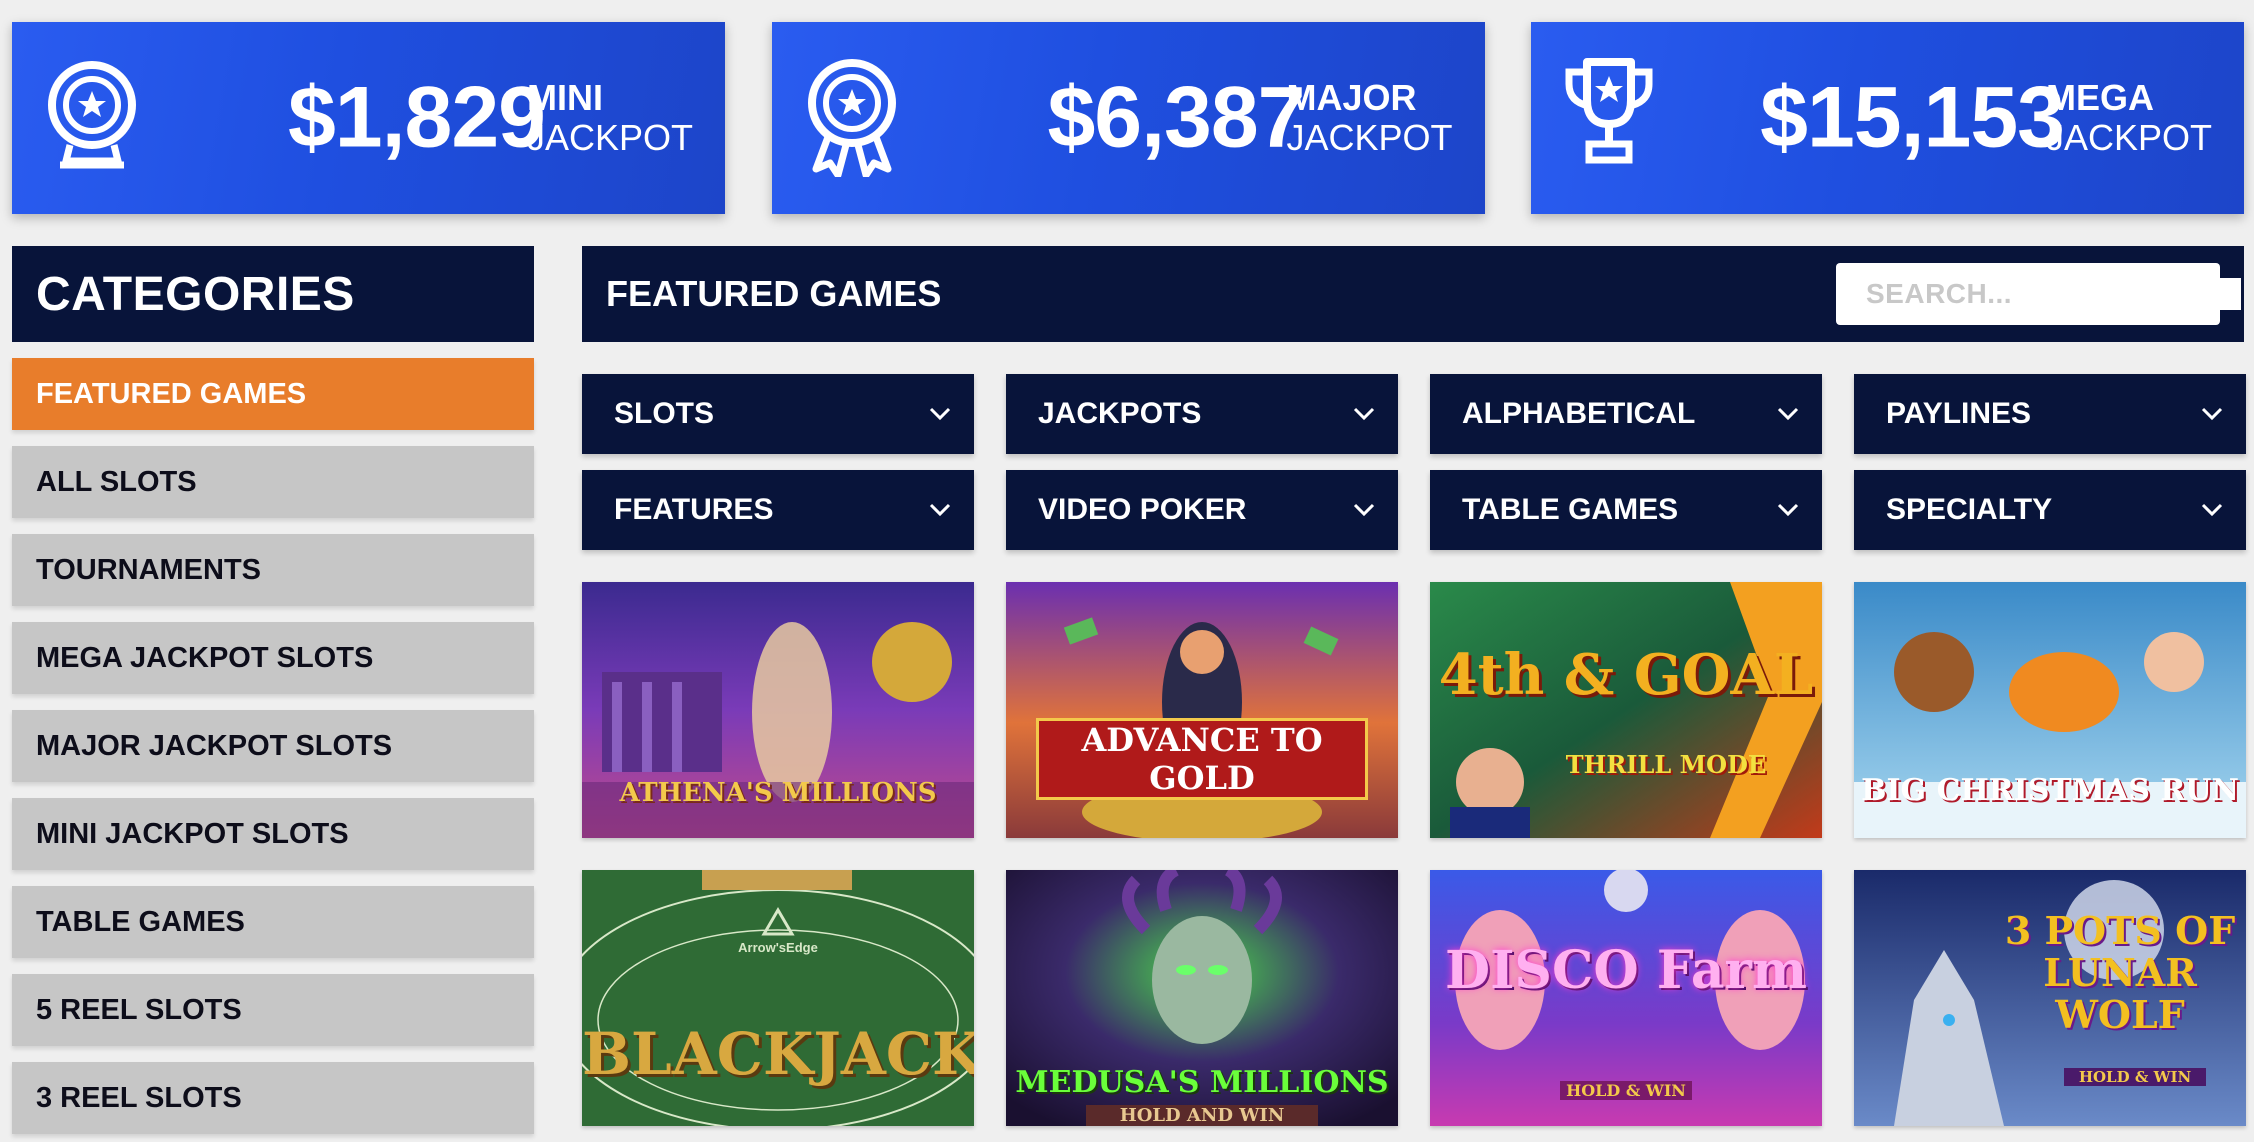 This screenshot has width=2254, height=1142. I want to click on category-major-jackpot-slots: MAJOR JACKPOT SLOTS, so click(273, 746).